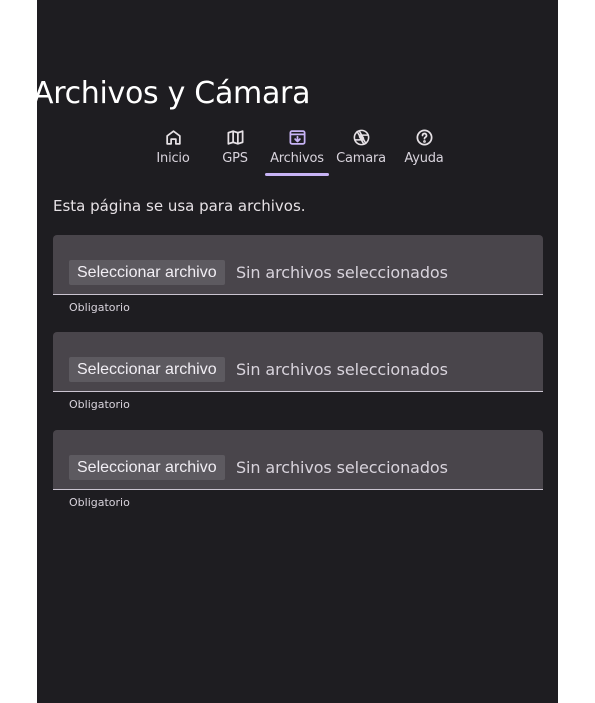 The height and width of the screenshot is (703, 595). What do you see at coordinates (297, 158) in the screenshot?
I see `tab-label: Archivos` at bounding box center [297, 158].